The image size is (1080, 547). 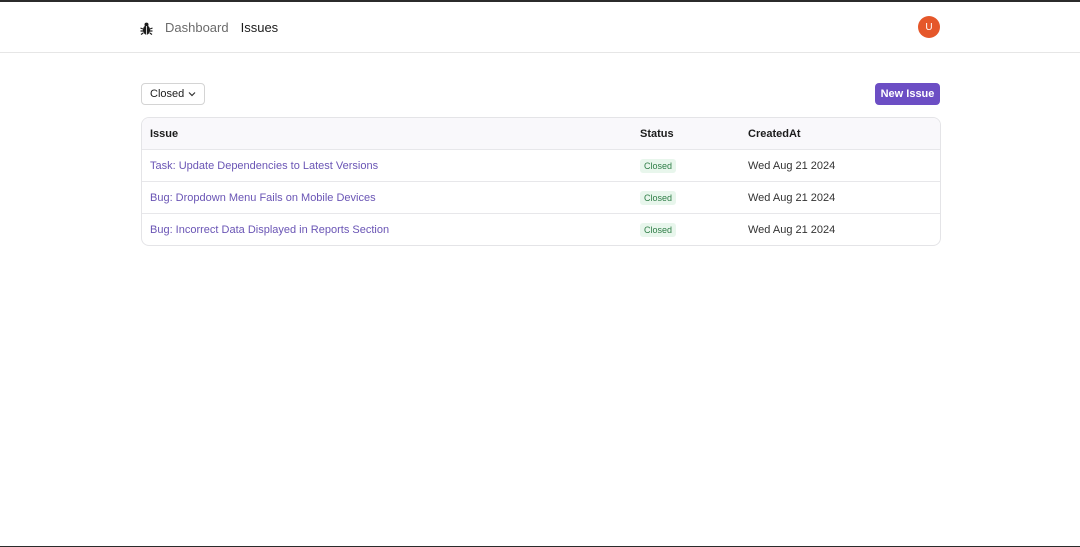 What do you see at coordinates (167, 94) in the screenshot?
I see `status-filter-value: Closed` at bounding box center [167, 94].